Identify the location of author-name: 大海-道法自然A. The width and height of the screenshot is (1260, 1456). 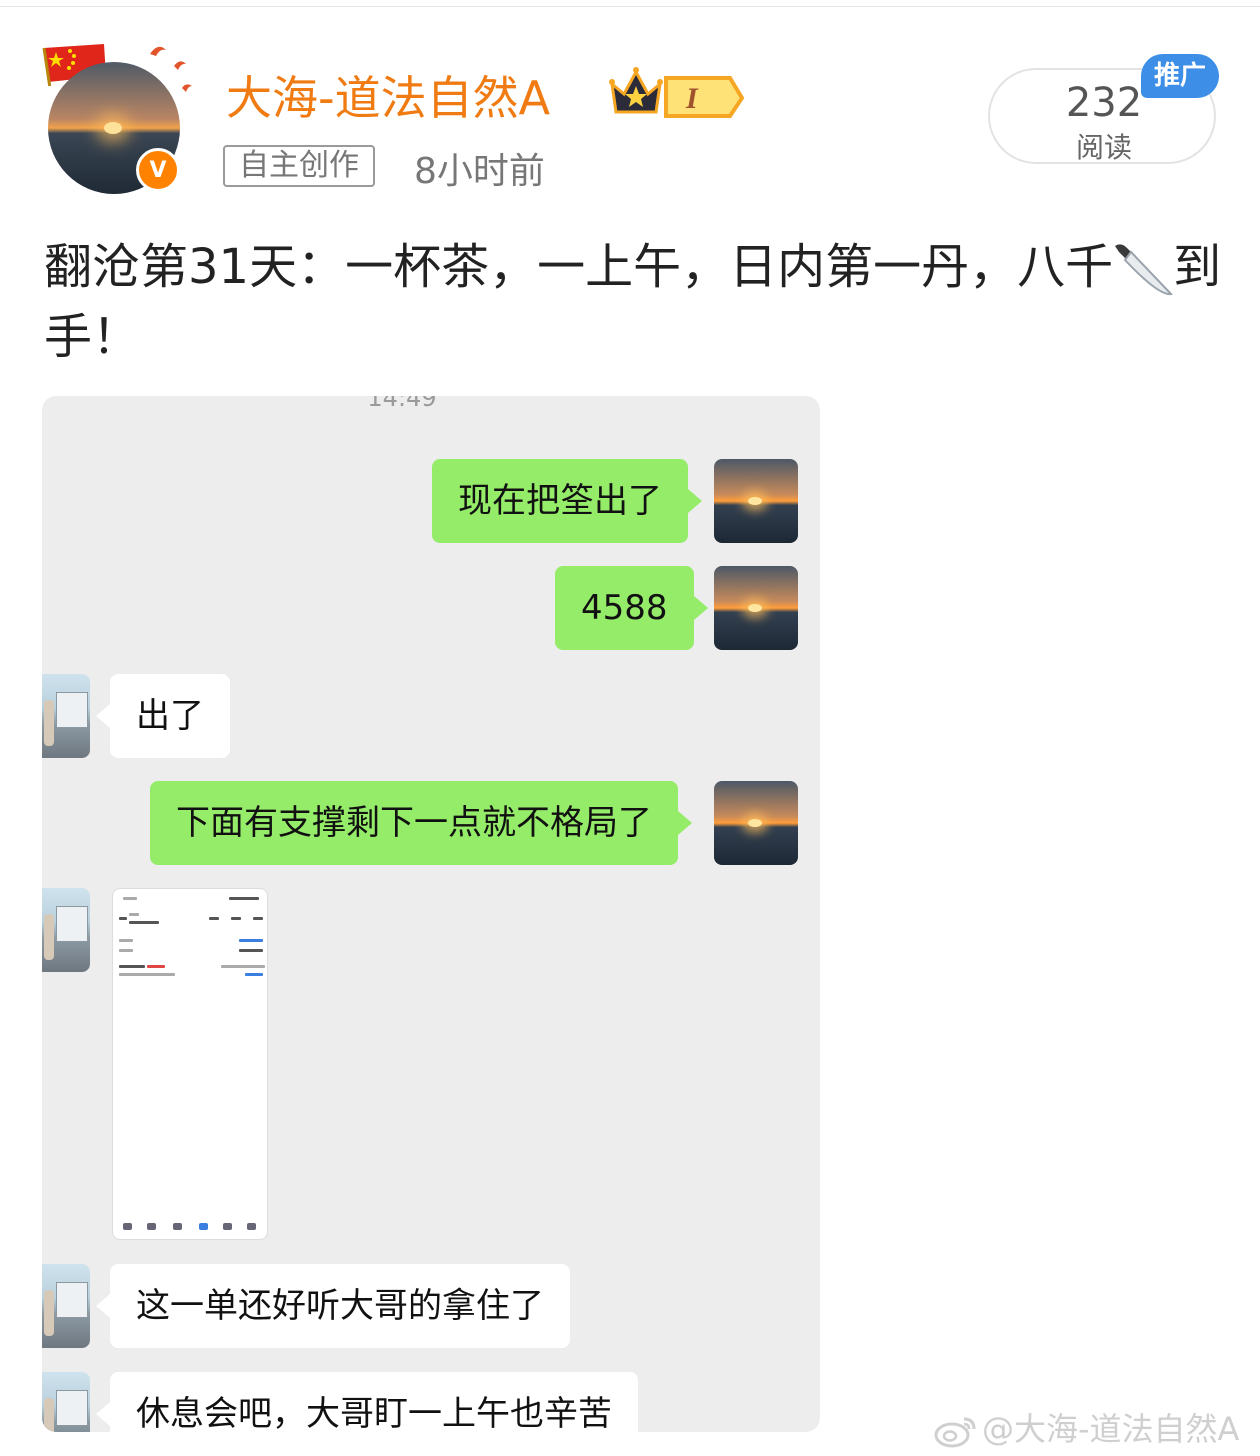
(388, 95).